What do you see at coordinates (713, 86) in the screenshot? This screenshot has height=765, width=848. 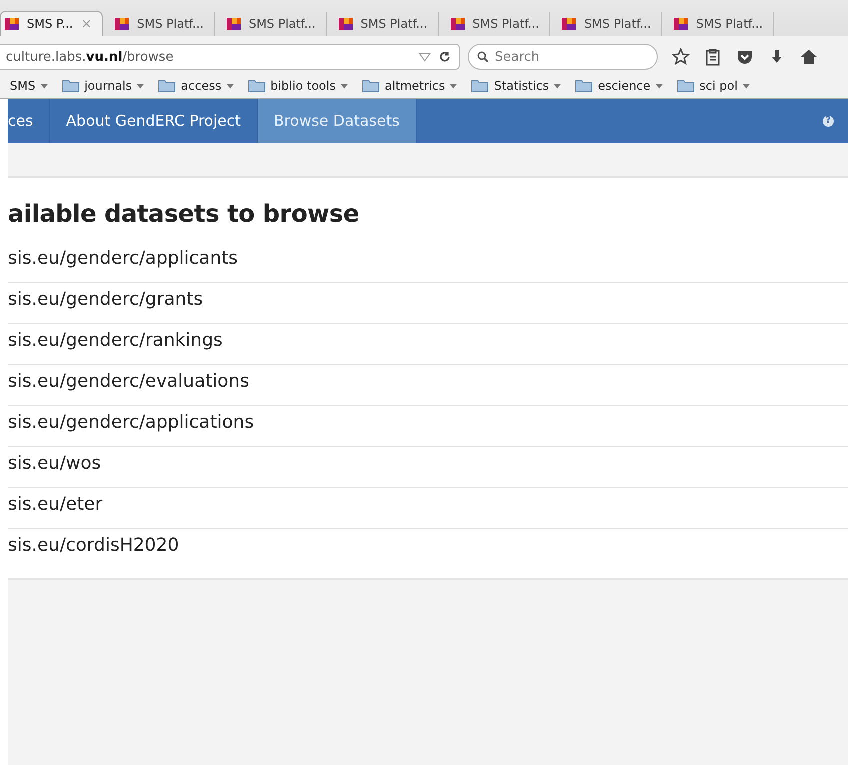 I see `bookmark-menu: sci pol` at bounding box center [713, 86].